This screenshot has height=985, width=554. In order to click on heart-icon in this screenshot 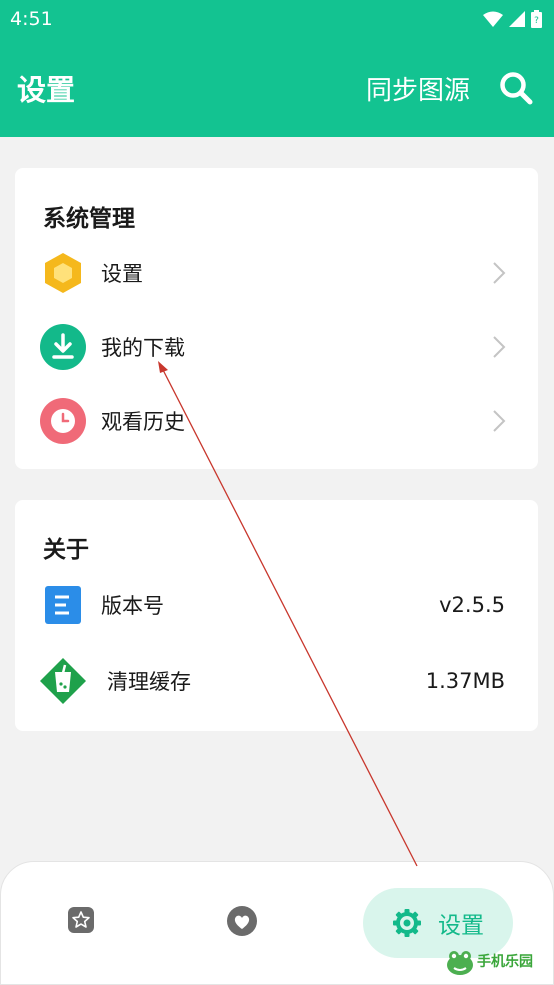, I will do `click(242, 921)`.